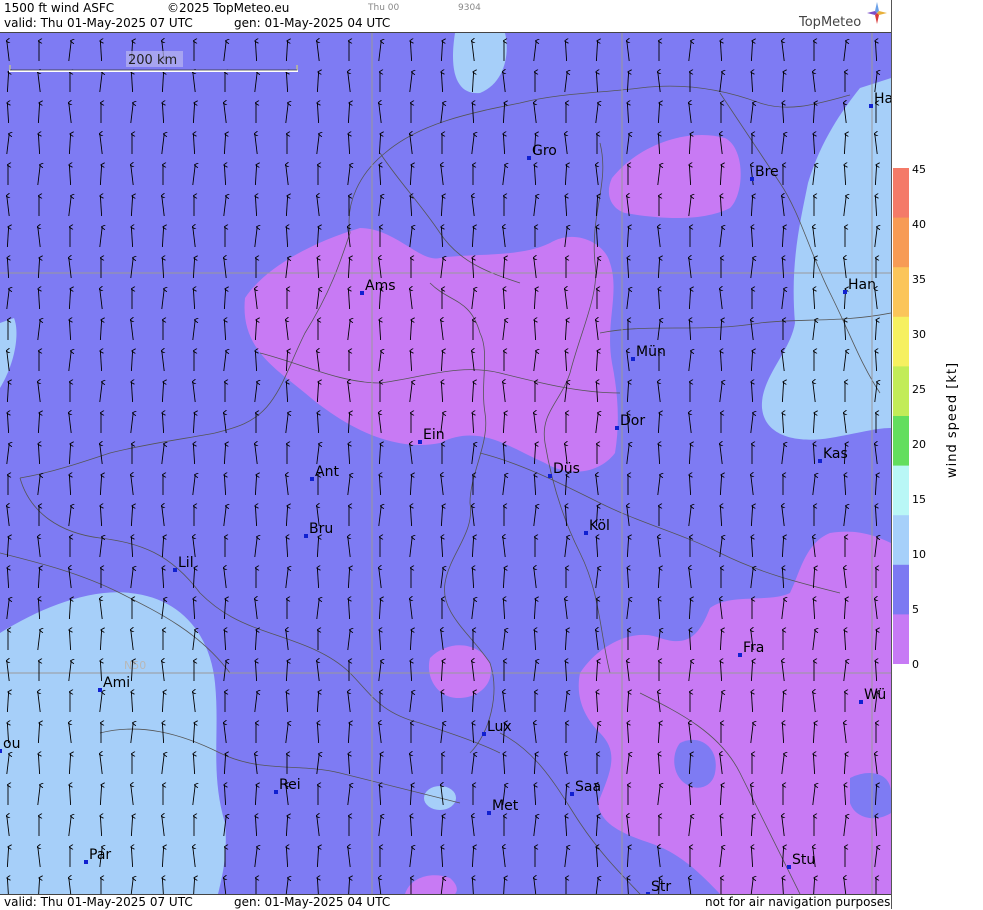 This screenshot has height=910, width=983. What do you see at coordinates (59, 8) in the screenshot?
I see `product-title: 1500 ft wind ASFC` at bounding box center [59, 8].